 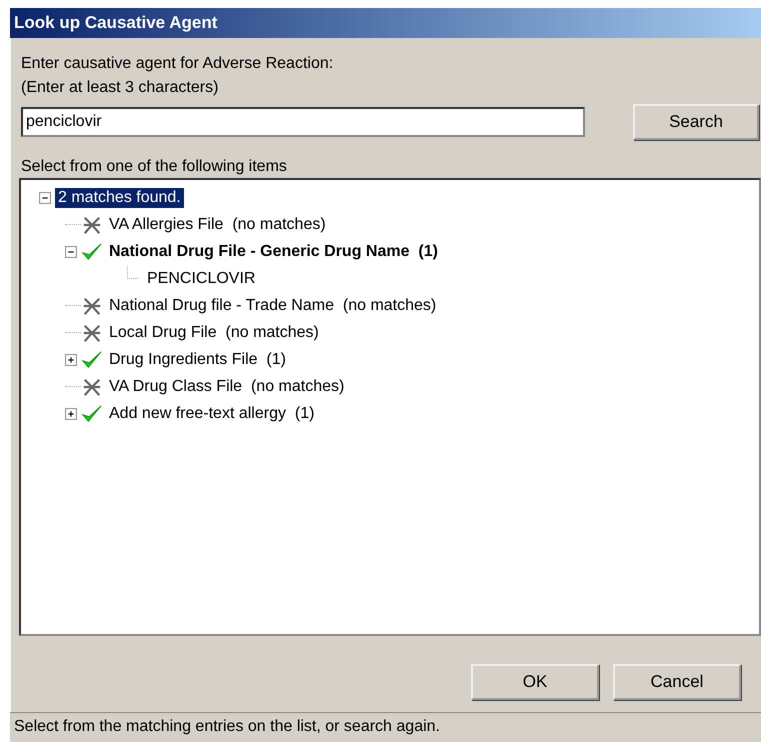 What do you see at coordinates (303, 122) in the screenshot?
I see `search-field: penciclovir` at bounding box center [303, 122].